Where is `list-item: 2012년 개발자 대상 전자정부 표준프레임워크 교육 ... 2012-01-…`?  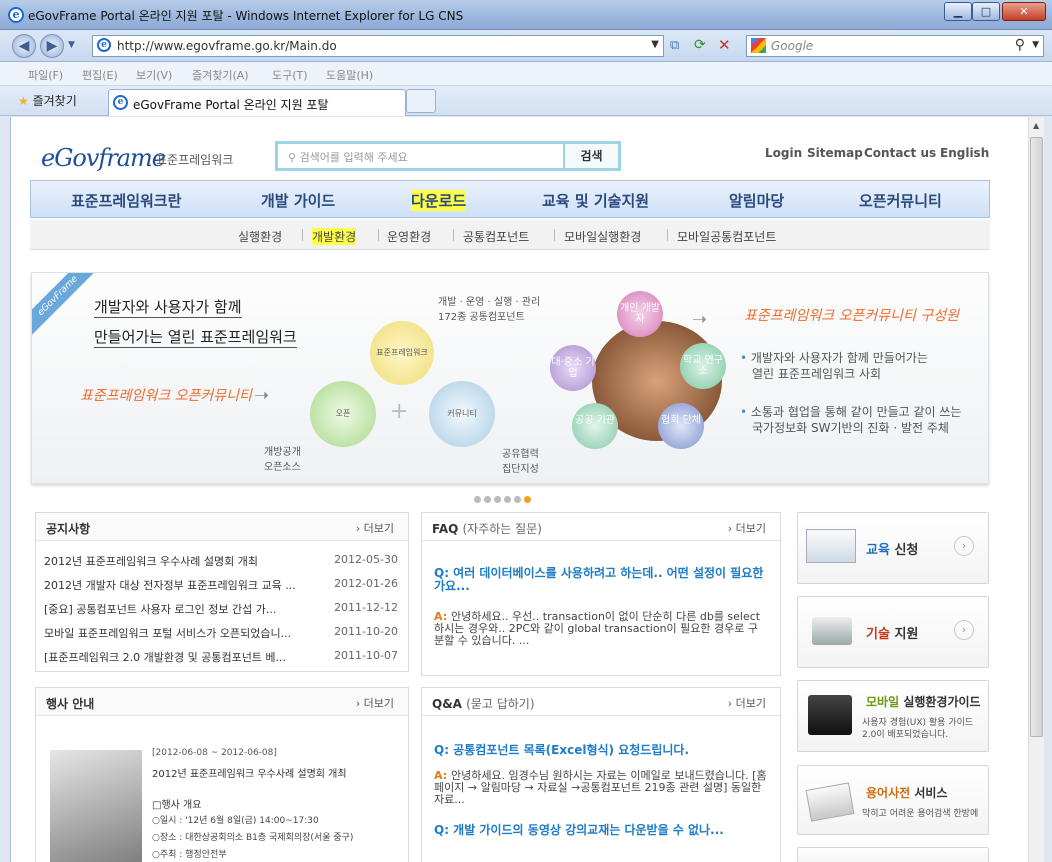
list-item: 2012년 개발자 대상 전자정부 표준프레임워크 교육 ... 2012-01-… is located at coordinates (221, 585).